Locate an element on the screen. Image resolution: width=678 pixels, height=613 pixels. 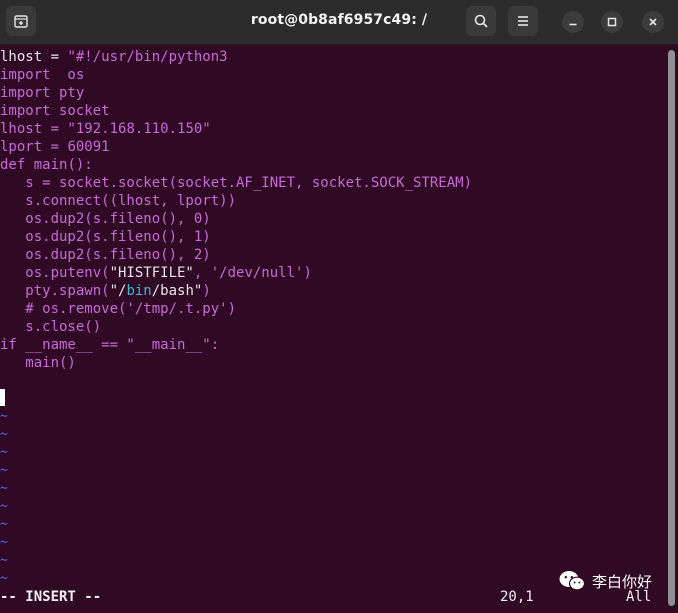
code-line: main() is located at coordinates (38, 363).